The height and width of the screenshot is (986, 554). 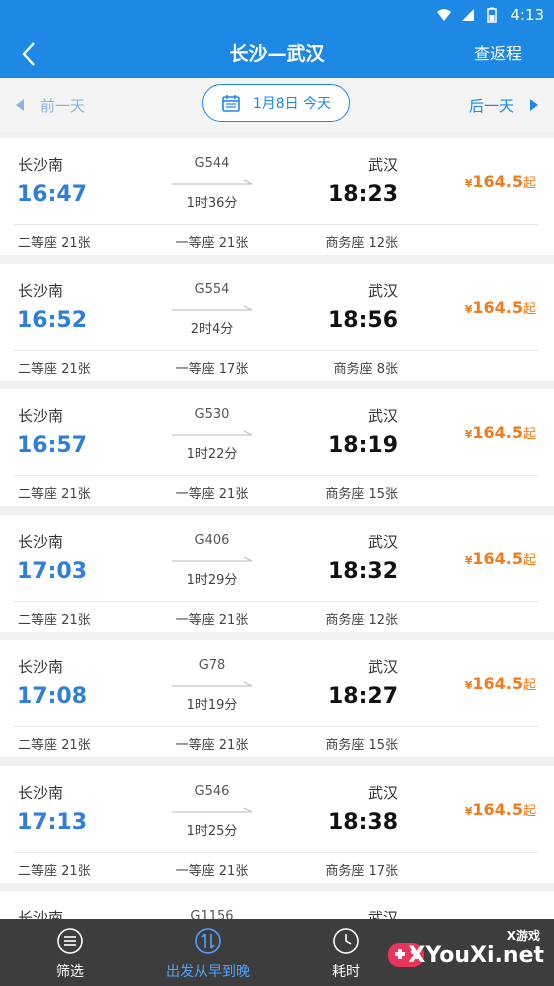 What do you see at coordinates (212, 580) in the screenshot?
I see `trip-duration: 1时29分` at bounding box center [212, 580].